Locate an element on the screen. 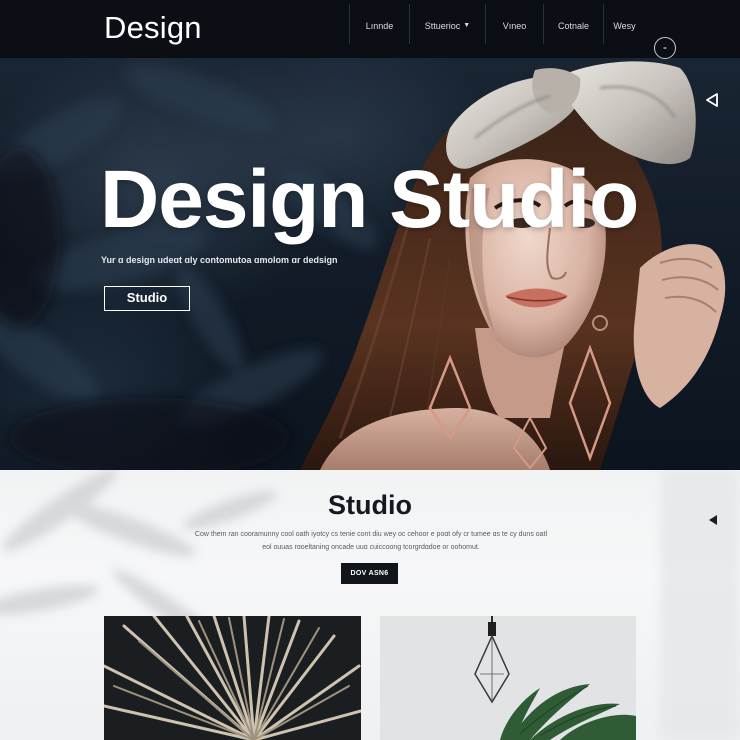 Image resolution: width=740 pixels, height=740 pixels. pendant-lamp-image is located at coordinates (508, 678).